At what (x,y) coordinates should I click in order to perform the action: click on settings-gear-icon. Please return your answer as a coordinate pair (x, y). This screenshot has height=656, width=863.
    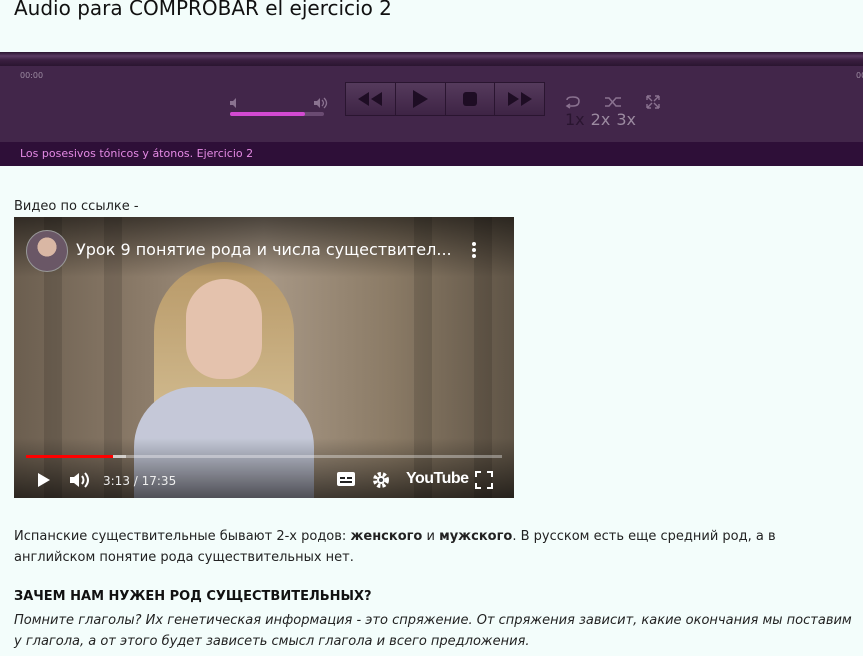
    Looking at the image, I should click on (381, 482).